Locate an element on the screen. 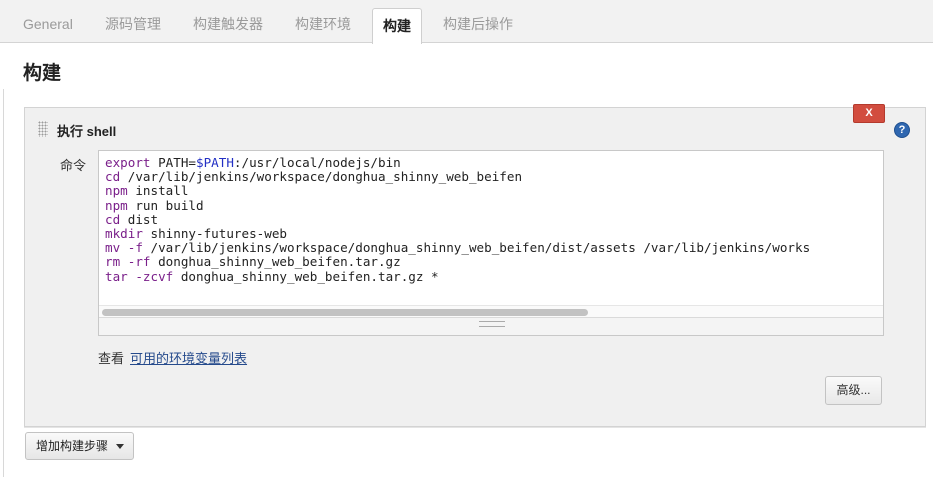 The height and width of the screenshot is (477, 933). tab-source-control: 源码管理 is located at coordinates (133, 21).